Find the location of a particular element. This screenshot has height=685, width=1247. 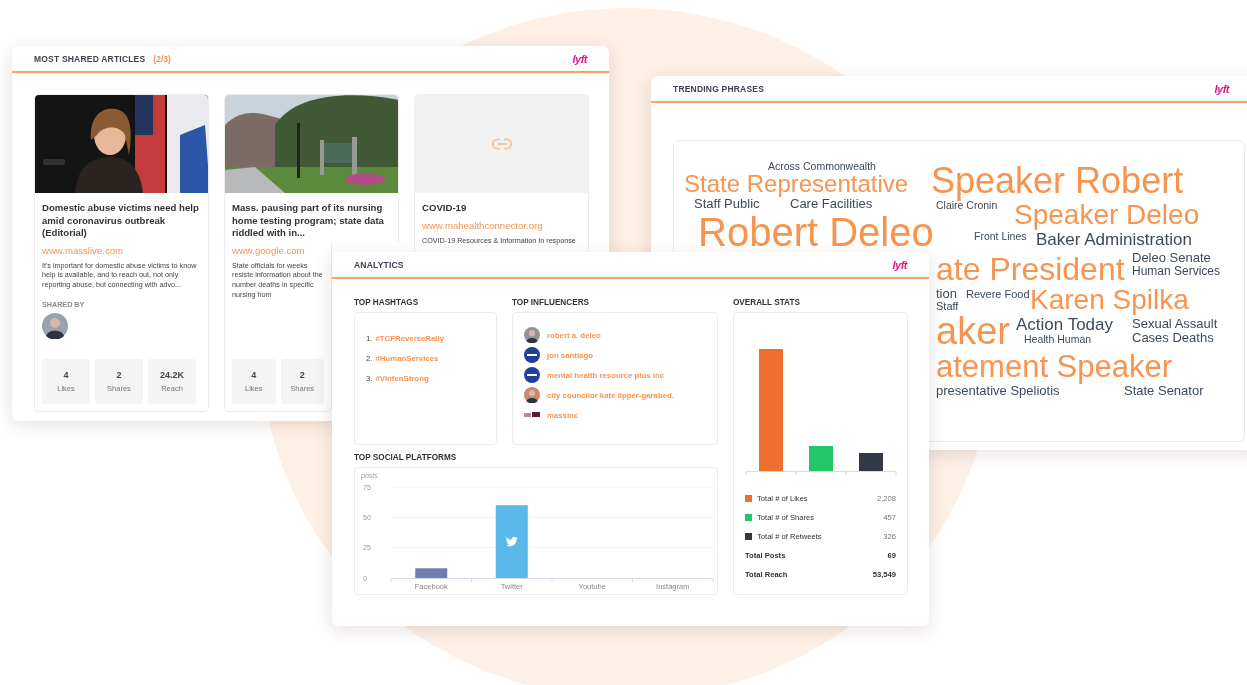

panel-title: ANALYTICS is located at coordinates (379, 264).